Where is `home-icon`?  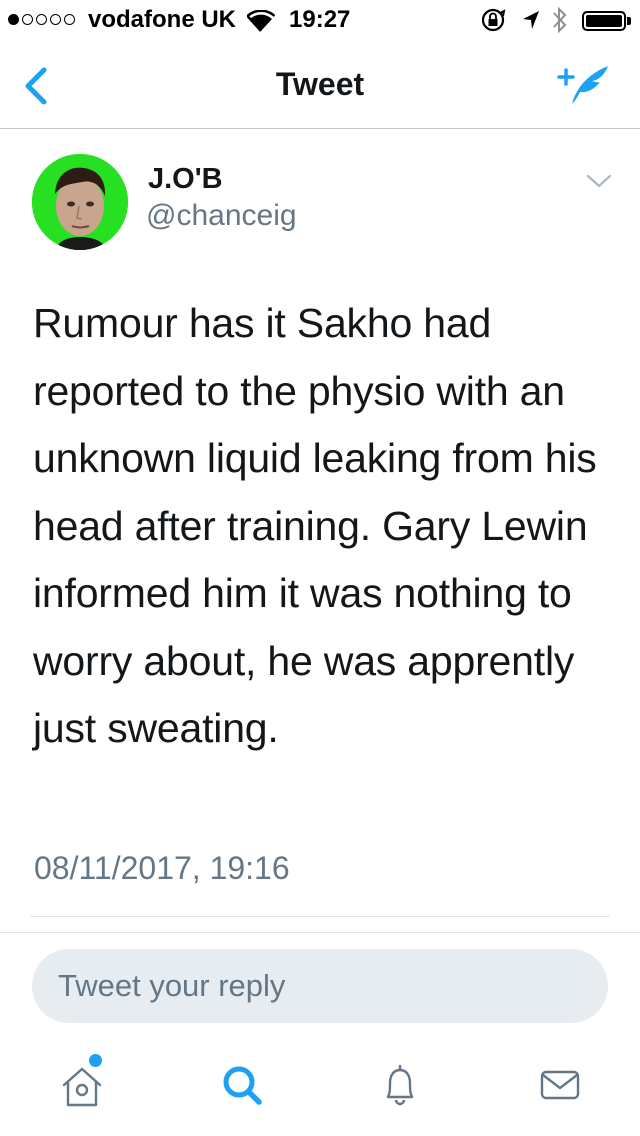
home-icon is located at coordinates (82, 1087).